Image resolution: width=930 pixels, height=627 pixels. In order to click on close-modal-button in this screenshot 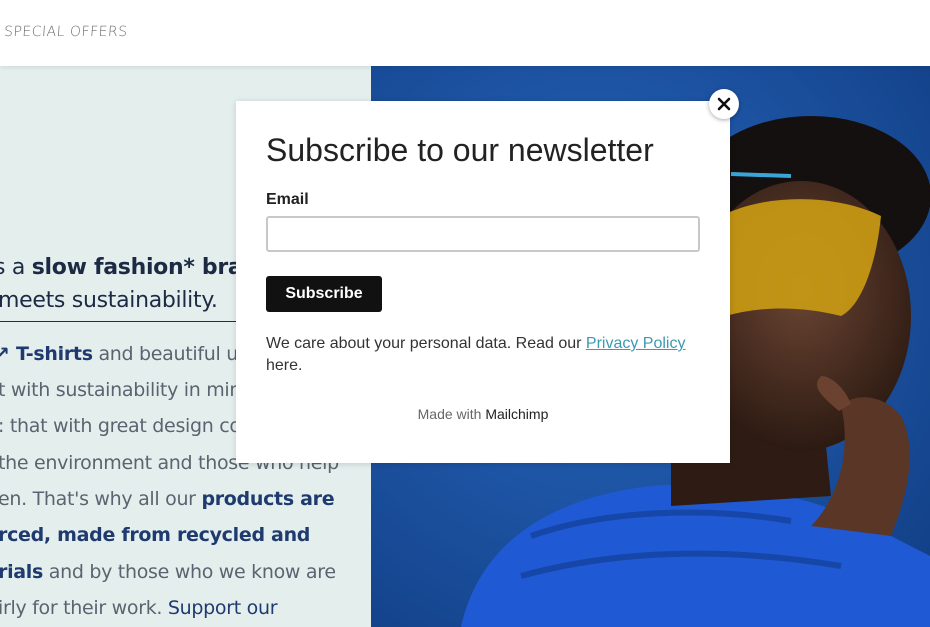, I will do `click(724, 104)`.